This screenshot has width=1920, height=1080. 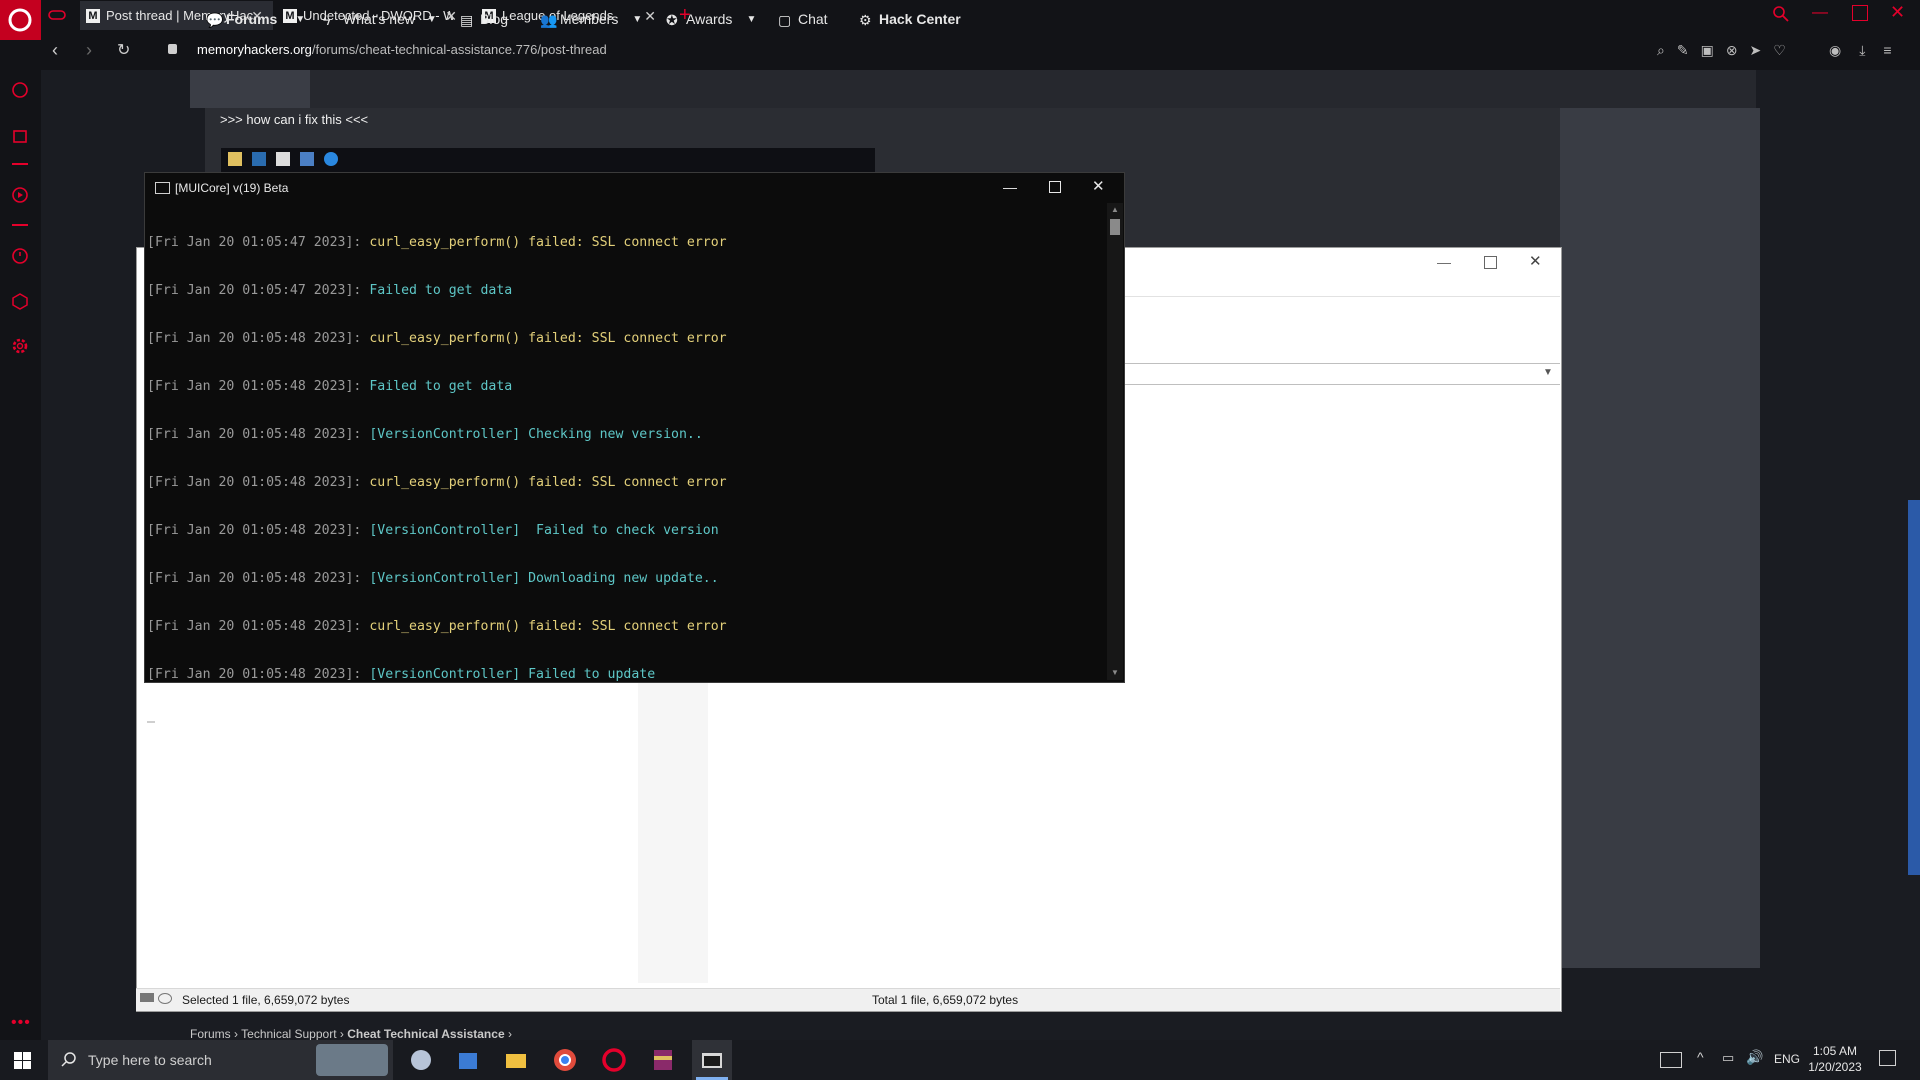 I want to click on microsoft-store-icon, so click(x=468, y=1060).